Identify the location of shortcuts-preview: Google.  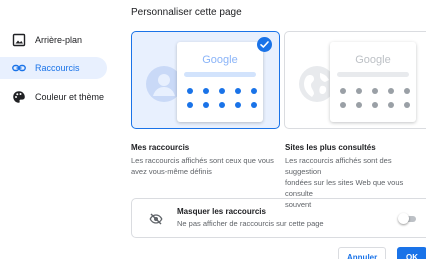
(220, 82).